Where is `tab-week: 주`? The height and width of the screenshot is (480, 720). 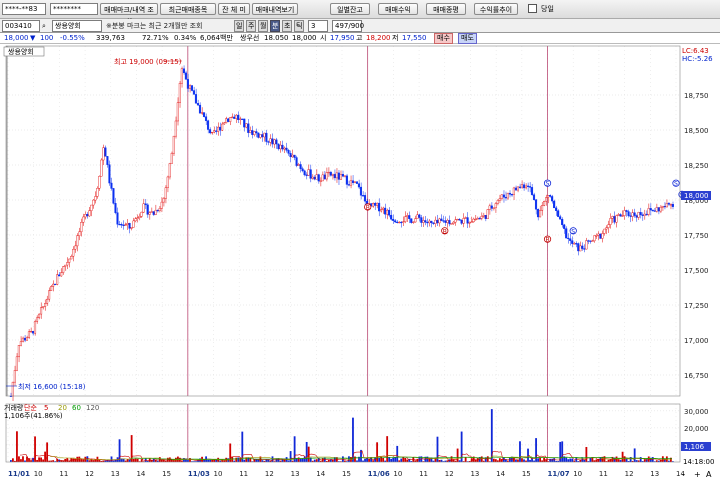
tab-week: 주 is located at coordinates (251, 26).